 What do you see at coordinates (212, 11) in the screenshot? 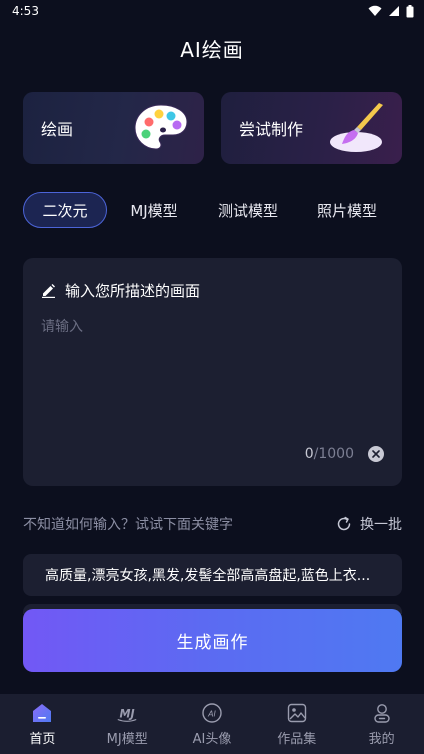
I see `status-bar: 4:53` at bounding box center [212, 11].